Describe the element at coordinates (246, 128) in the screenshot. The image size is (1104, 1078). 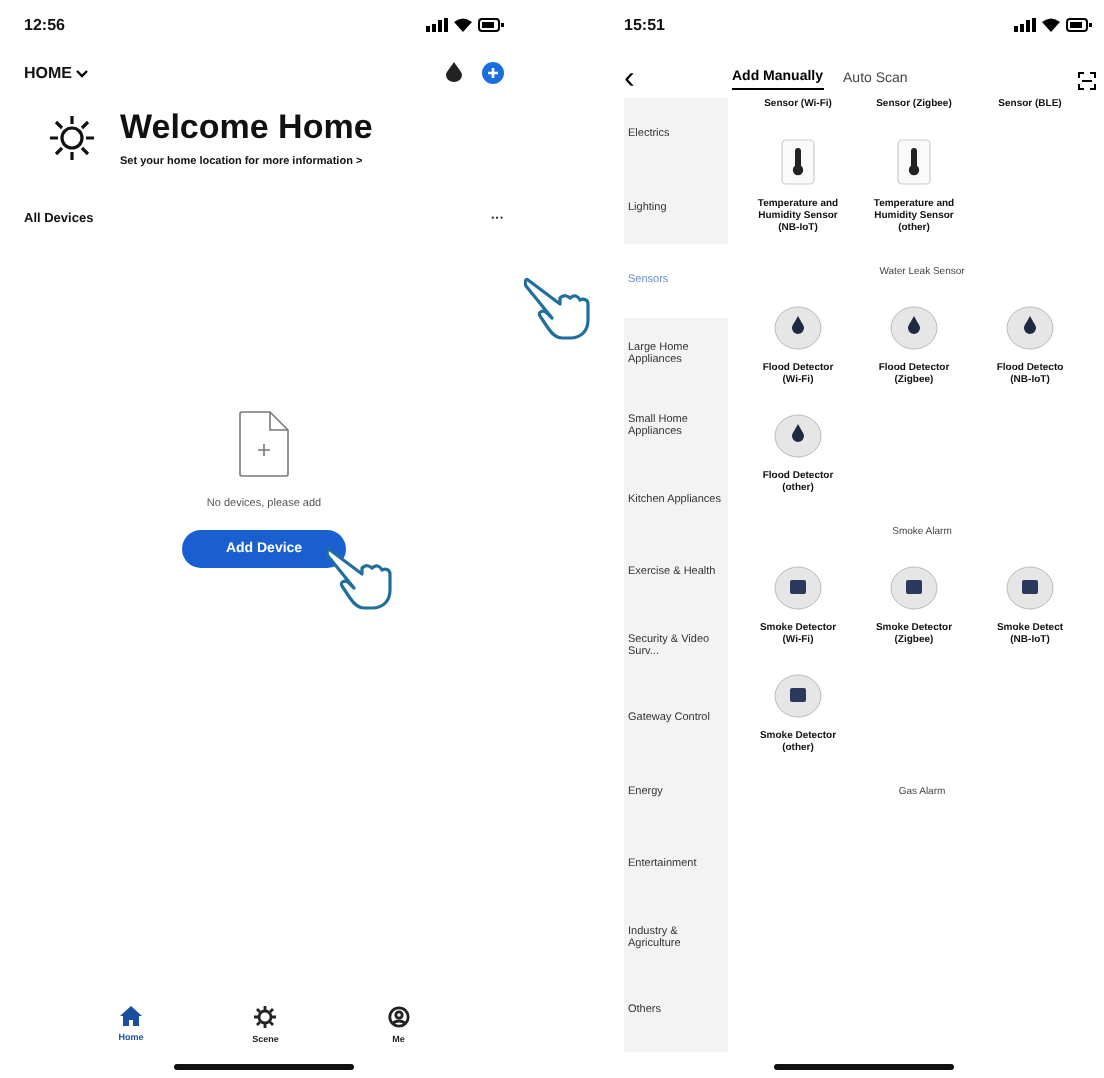
I see `welcome-title: Welcome Home` at that location.